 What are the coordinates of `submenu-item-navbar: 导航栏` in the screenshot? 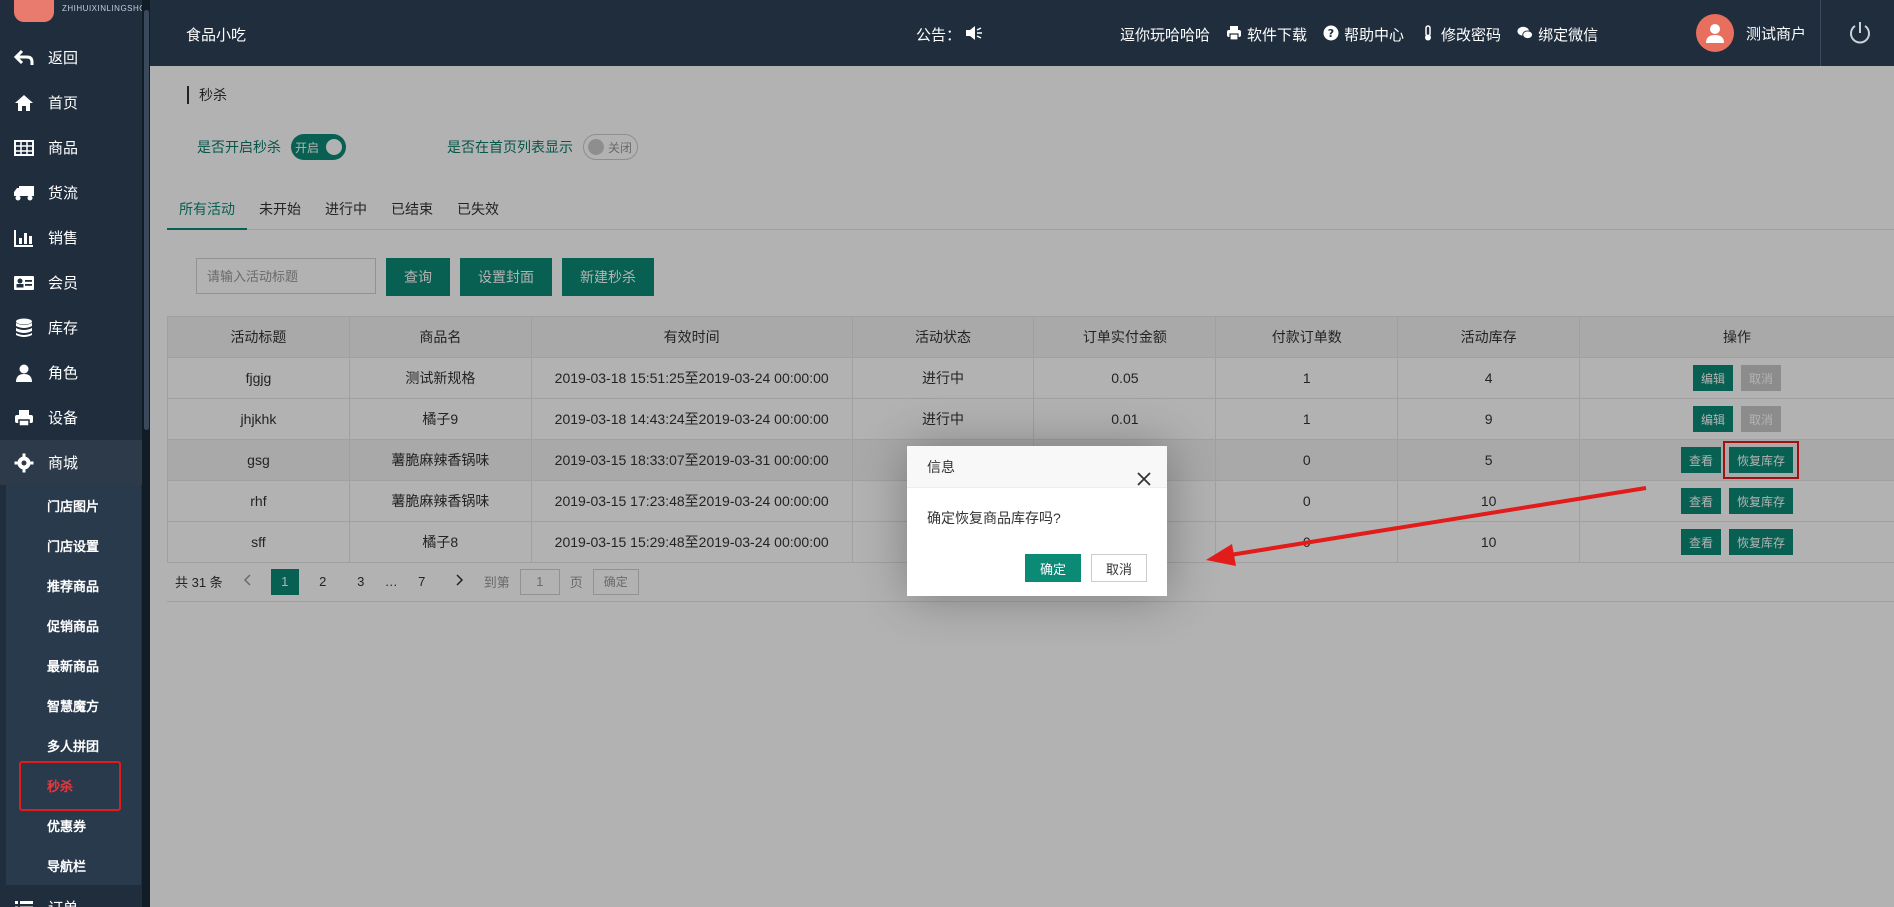 It's located at (73, 865).